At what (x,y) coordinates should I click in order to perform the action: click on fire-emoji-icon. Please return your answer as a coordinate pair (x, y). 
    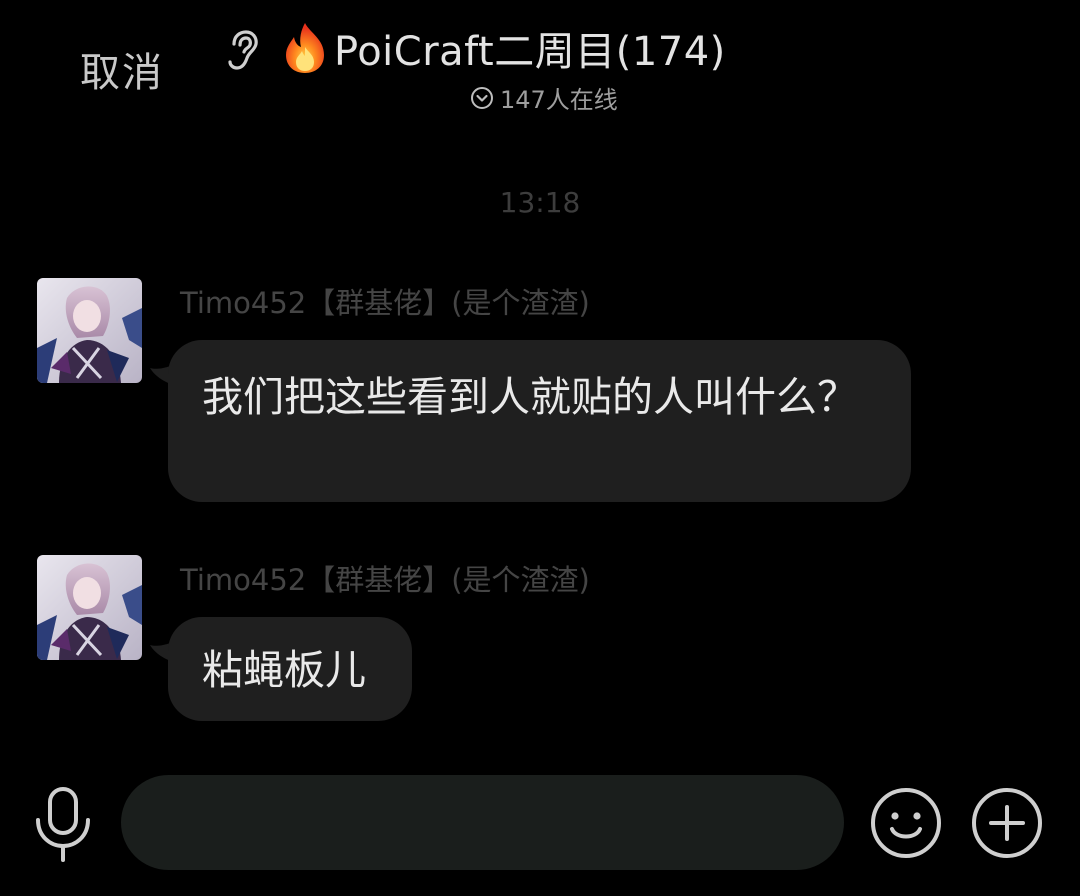
    Looking at the image, I should click on (305, 48).